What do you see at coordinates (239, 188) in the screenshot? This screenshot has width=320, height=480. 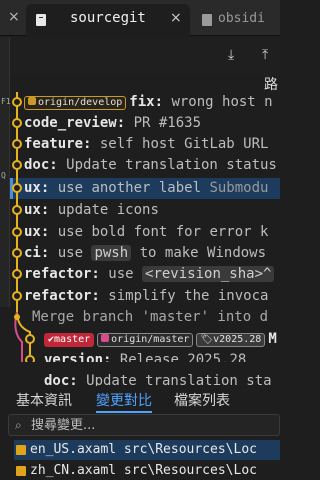 I see `commit-subject-extra: Submodu` at bounding box center [239, 188].